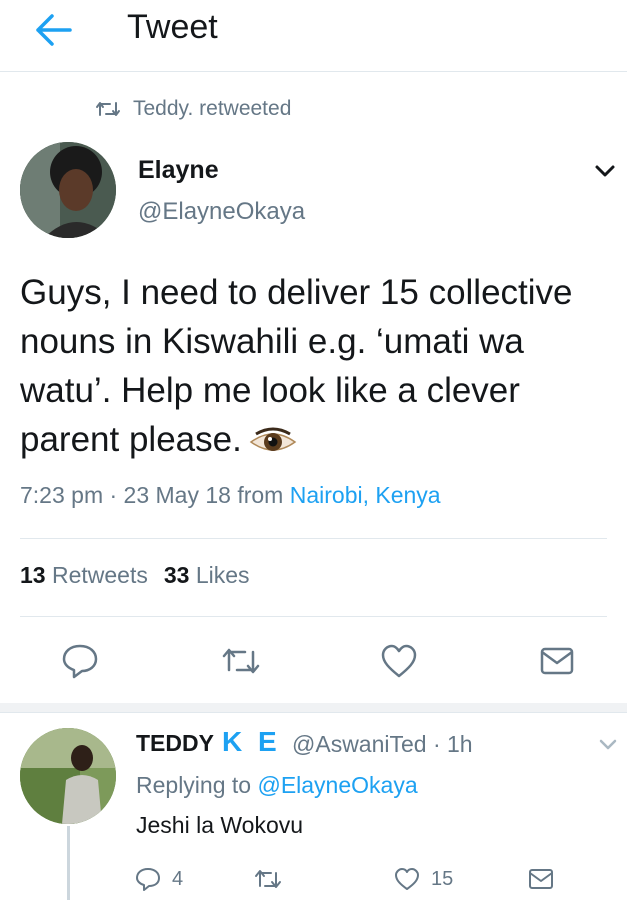  I want to click on retweets-count: 13, so click(33, 575).